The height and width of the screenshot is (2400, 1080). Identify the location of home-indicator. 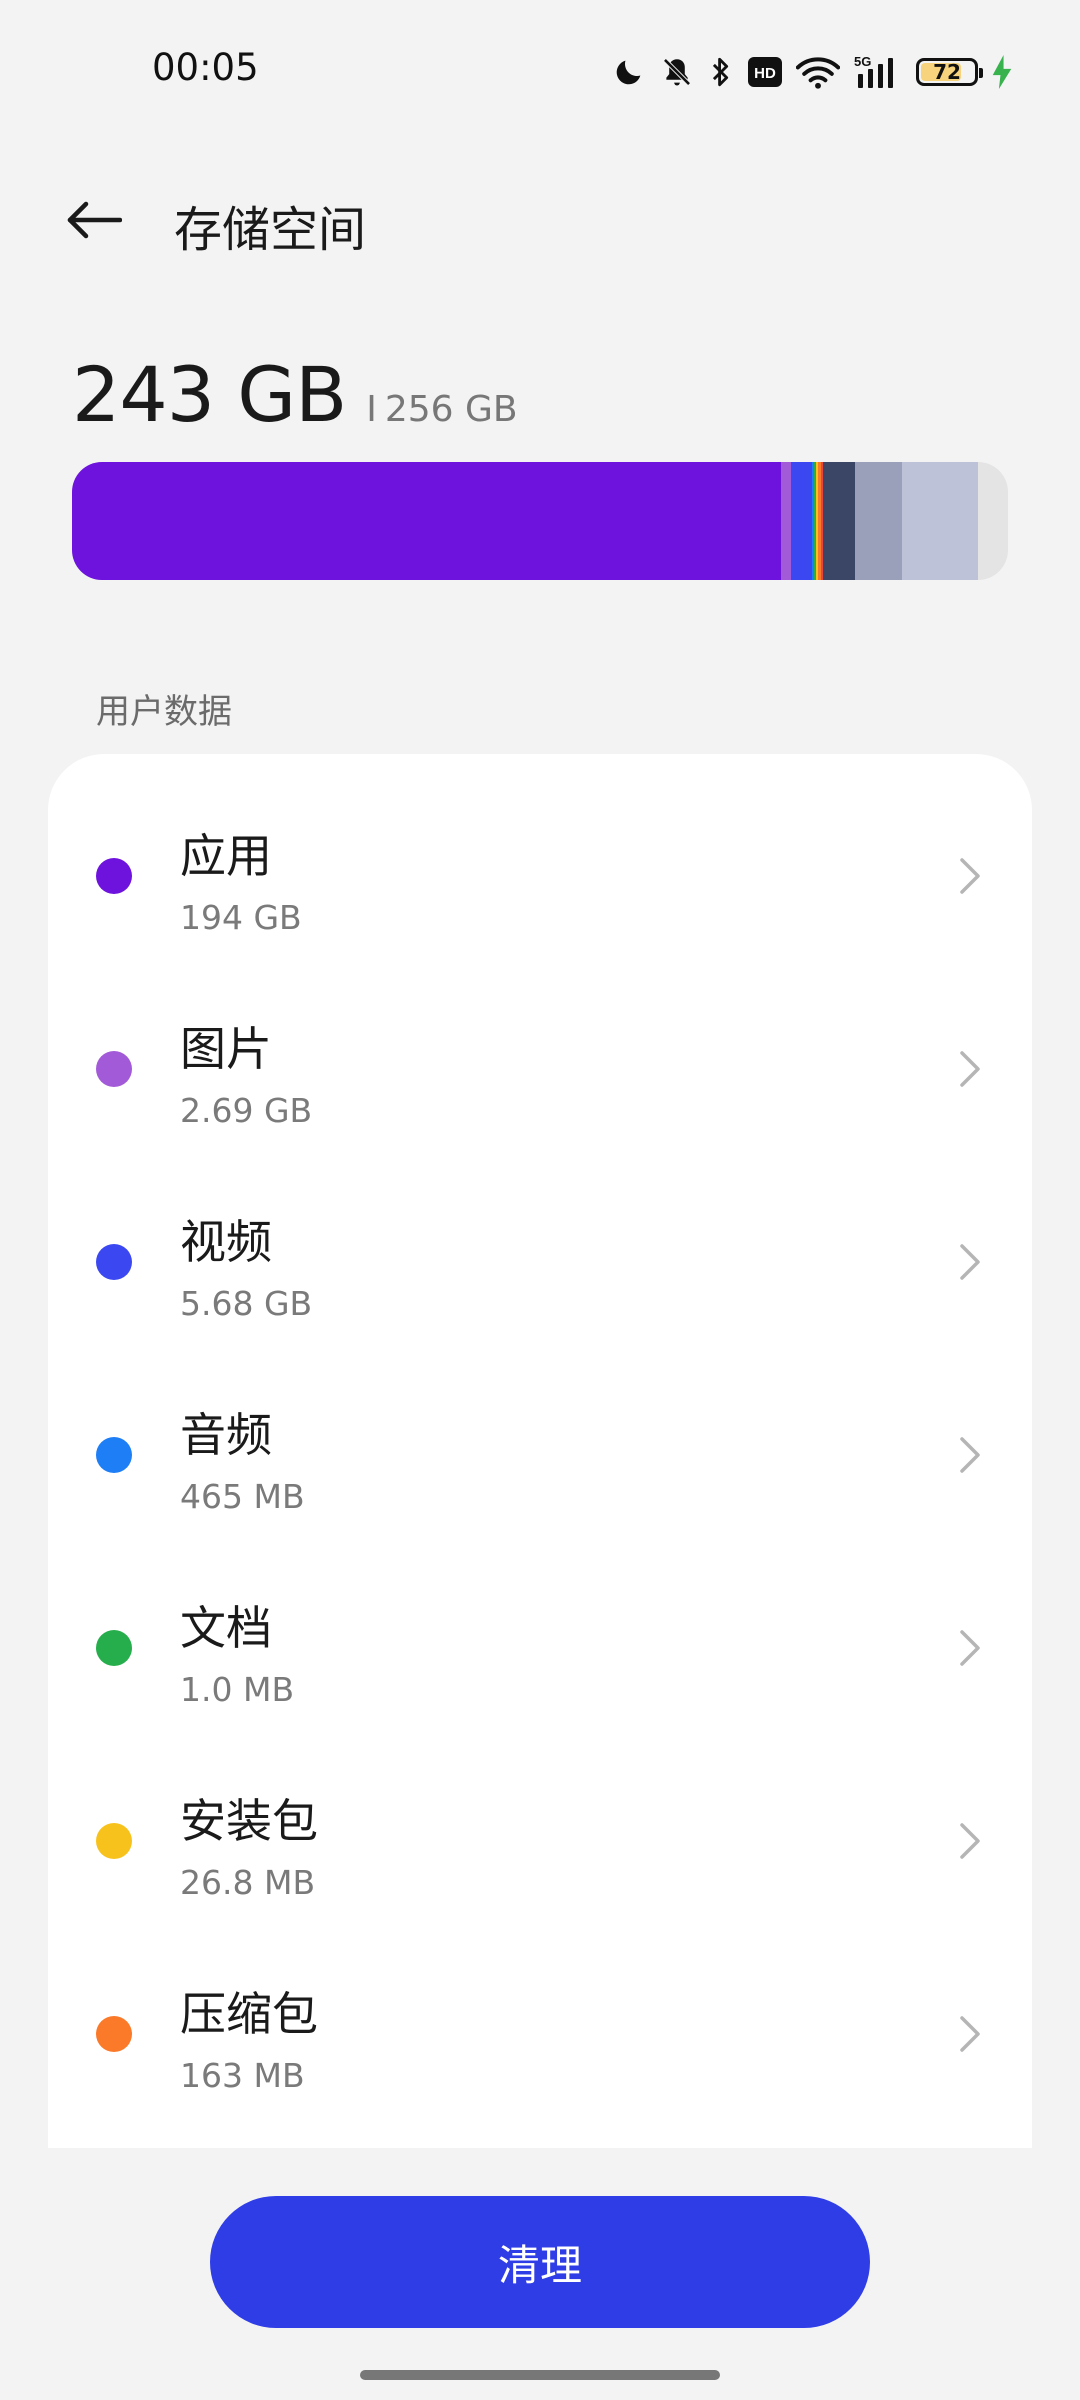
(540, 2375).